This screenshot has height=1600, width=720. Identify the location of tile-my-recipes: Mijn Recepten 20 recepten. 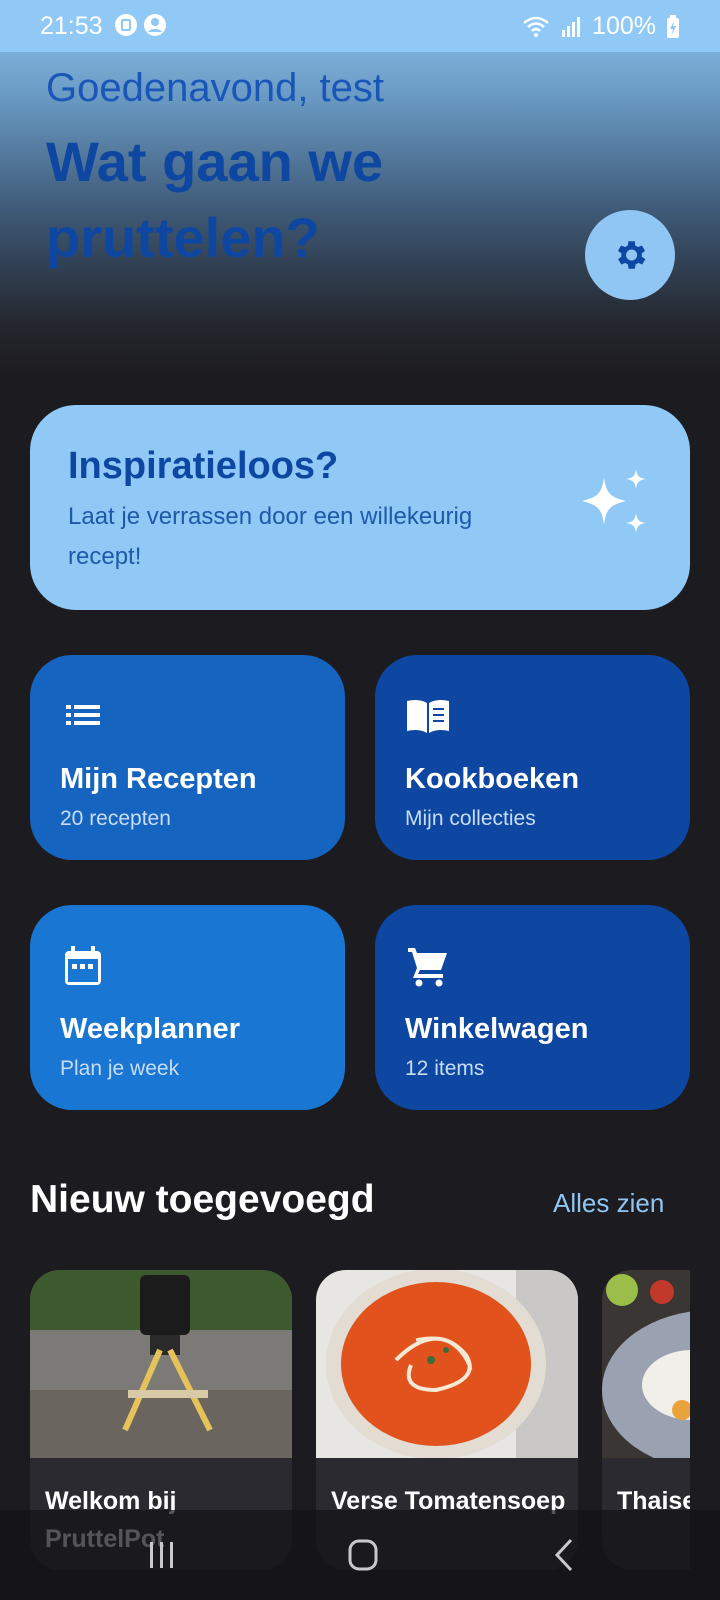
(187, 757).